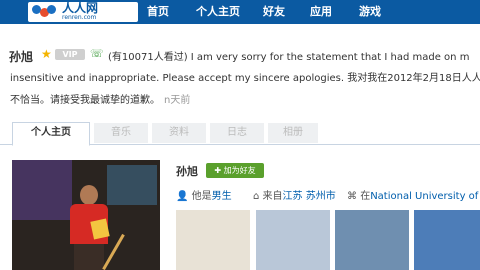  What do you see at coordinates (44, 12) in the screenshot?
I see `renren-logo-icon` at bounding box center [44, 12].